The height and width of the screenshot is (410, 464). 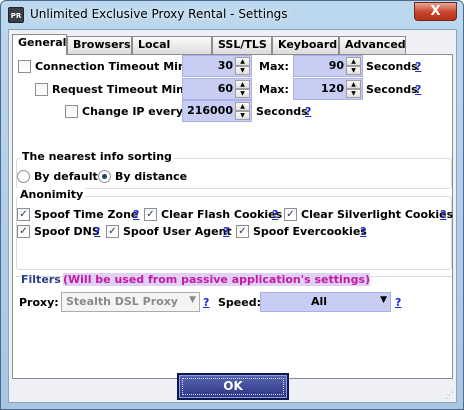 I want to click on spoof-evercookies-help-link: ?, so click(x=363, y=231).